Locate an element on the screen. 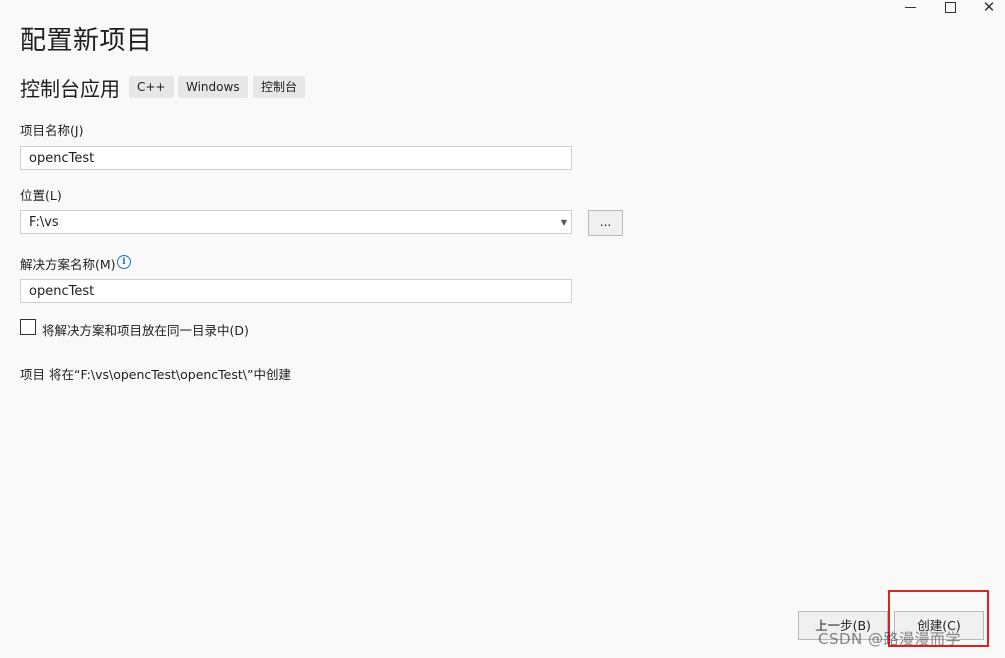 This screenshot has width=1005, height=658. minimize-button is located at coordinates (910, 7).